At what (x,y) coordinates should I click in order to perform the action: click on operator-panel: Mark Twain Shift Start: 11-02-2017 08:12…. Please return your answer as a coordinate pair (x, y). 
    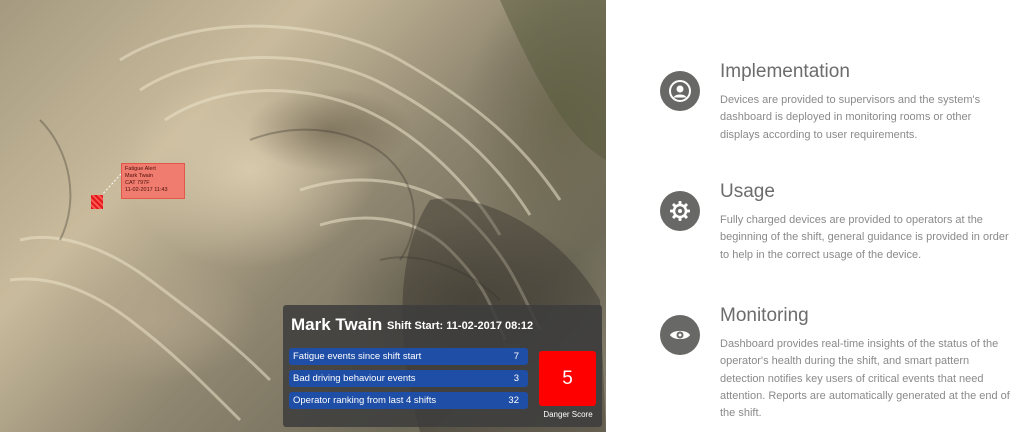
    Looking at the image, I should click on (442, 366).